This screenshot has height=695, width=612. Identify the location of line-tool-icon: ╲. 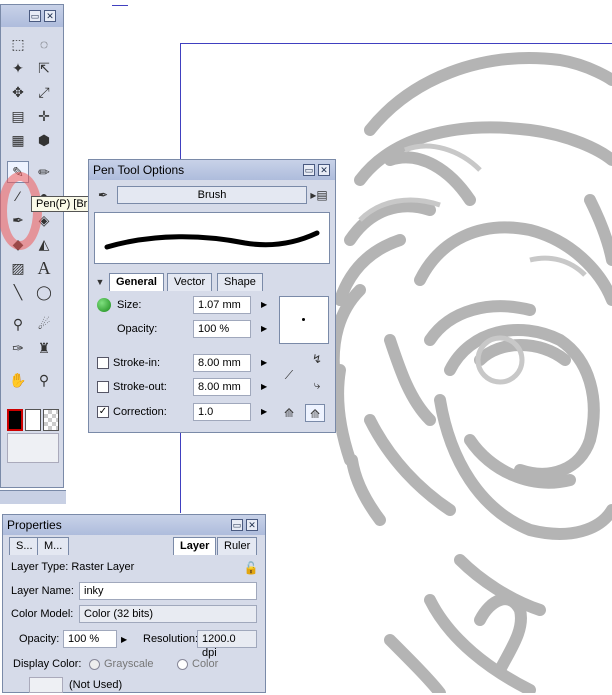
(18, 292).